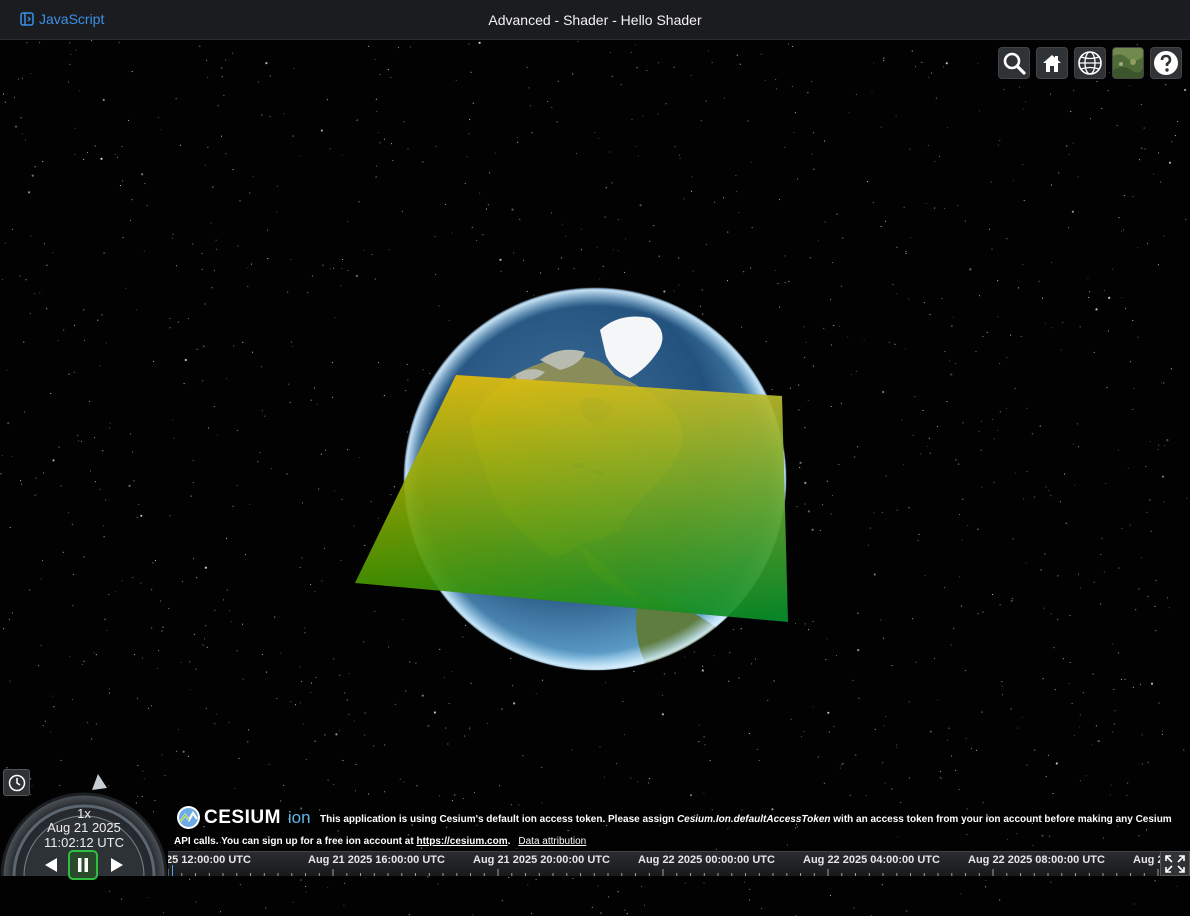  I want to click on pause-icon, so click(83, 865).